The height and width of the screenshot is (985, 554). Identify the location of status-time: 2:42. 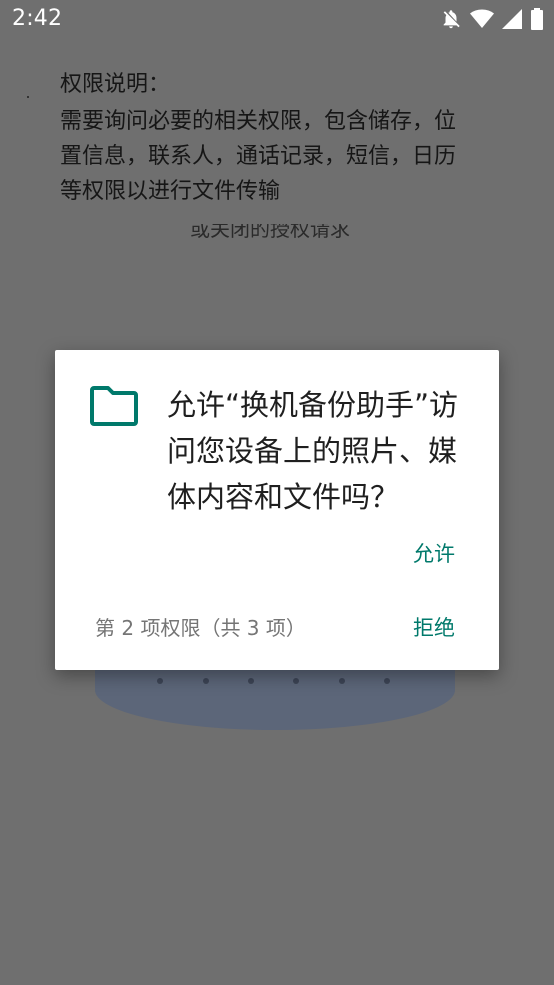
(37, 18).